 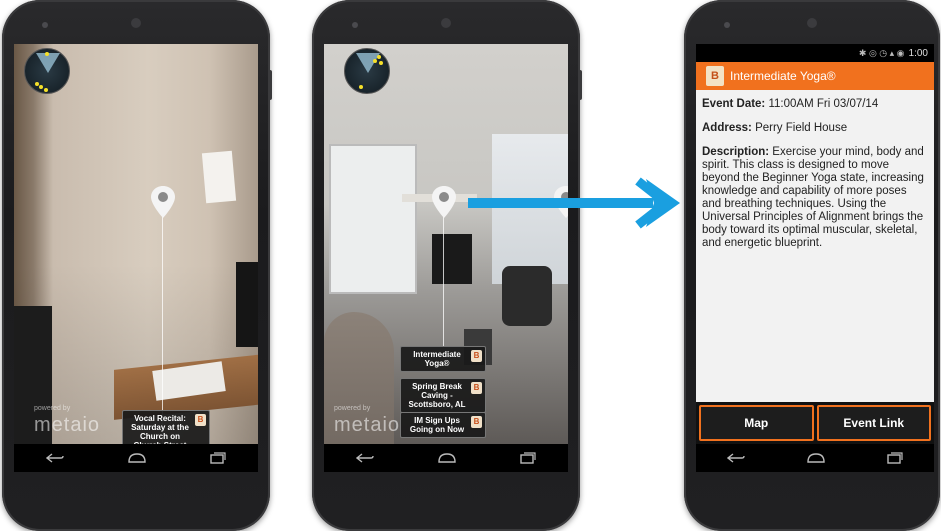 I want to click on poi-card-im-sign-ups: IM Sign Ups Going on Now B, so click(x=443, y=425).